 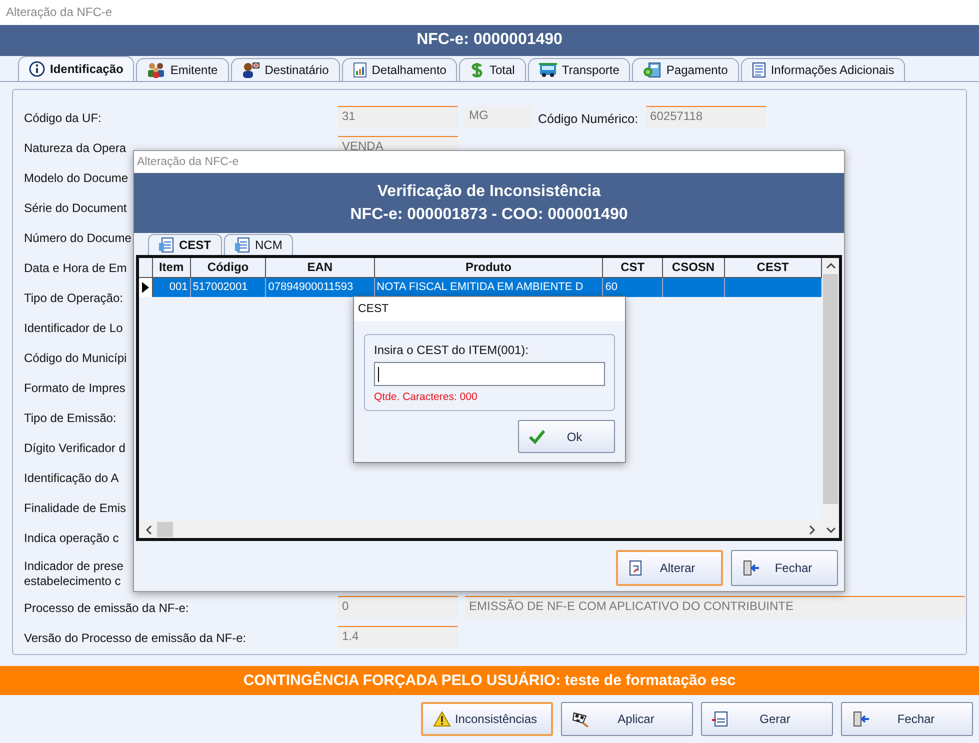 What do you see at coordinates (489, 374) in the screenshot?
I see `cest-input-field` at bounding box center [489, 374].